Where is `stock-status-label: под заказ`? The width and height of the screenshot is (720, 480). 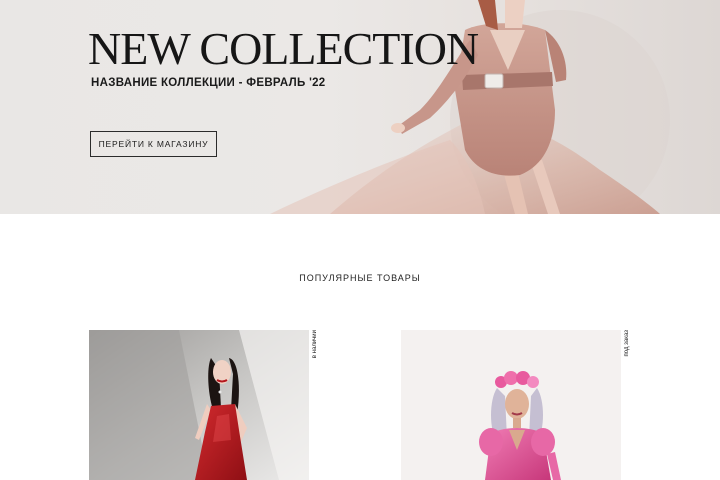 stock-status-label: под заказ is located at coordinates (627, 343).